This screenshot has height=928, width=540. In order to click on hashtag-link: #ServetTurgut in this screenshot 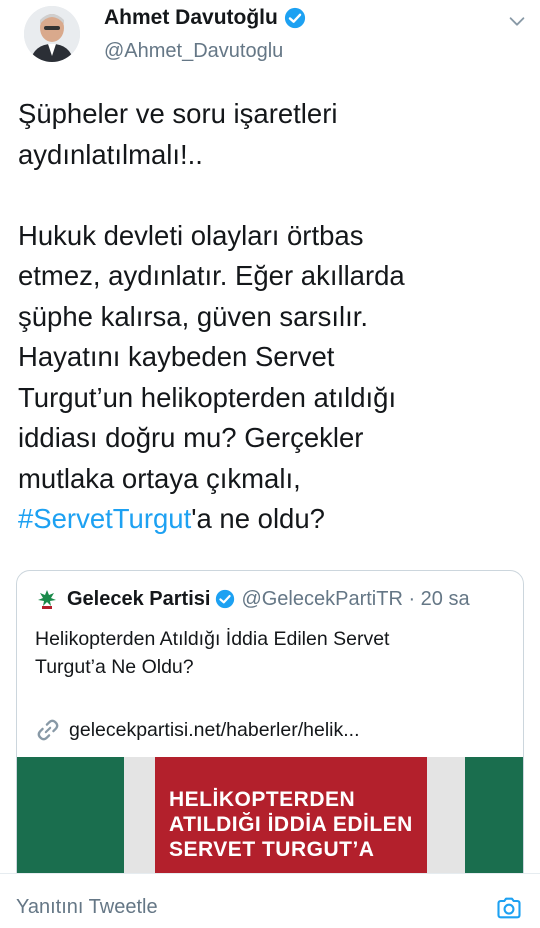, I will do `click(104, 518)`.